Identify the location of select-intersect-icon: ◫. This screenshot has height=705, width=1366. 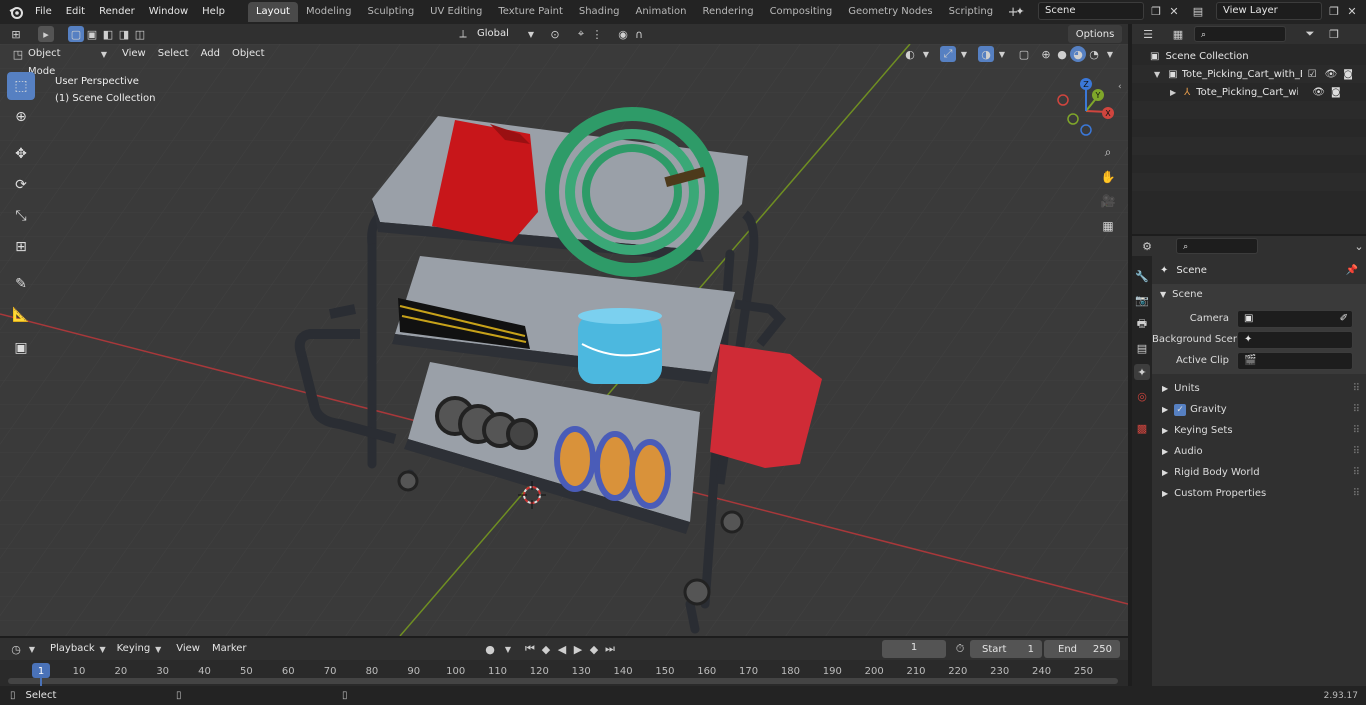
(140, 34).